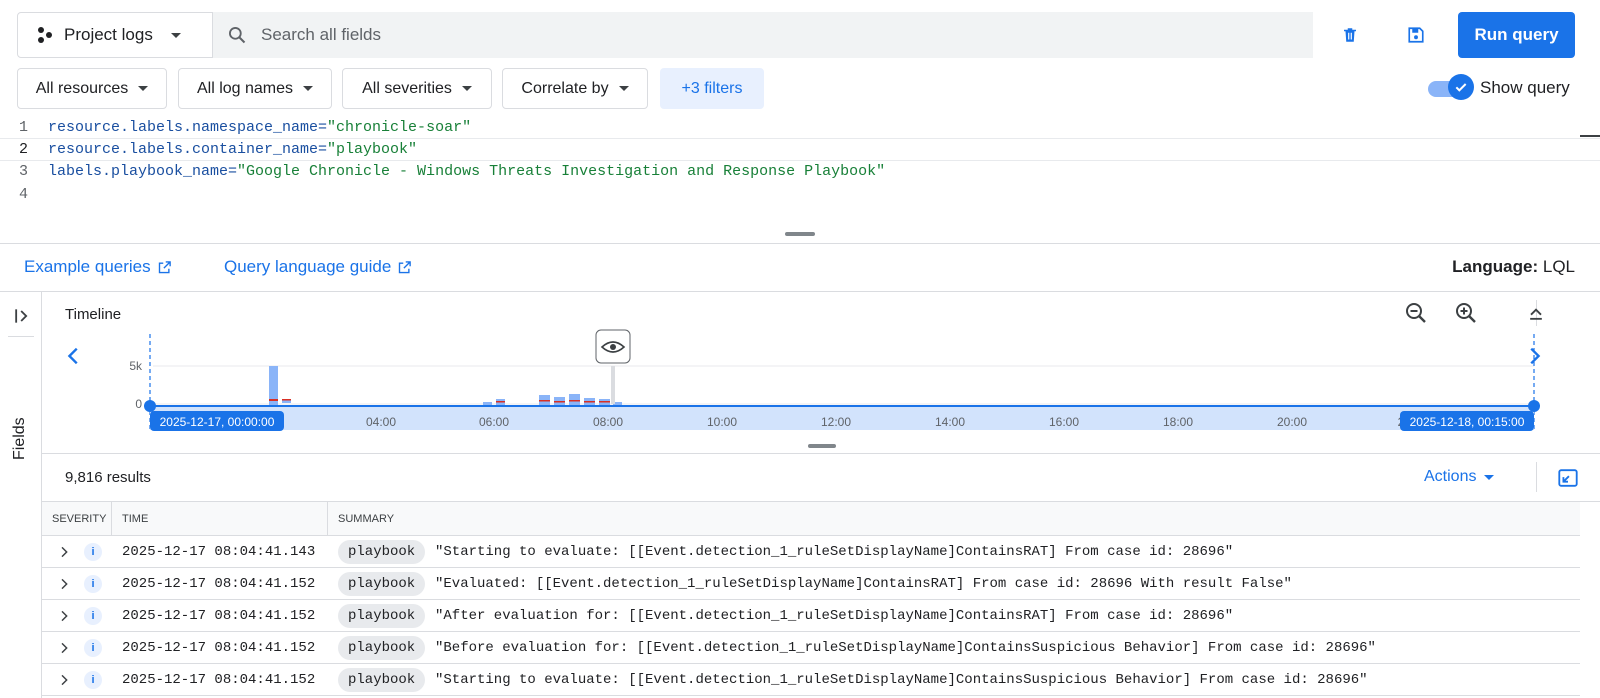 Image resolution: width=1600 pixels, height=698 pixels. I want to click on top-bar: Project logs Run query, so click(800, 34).